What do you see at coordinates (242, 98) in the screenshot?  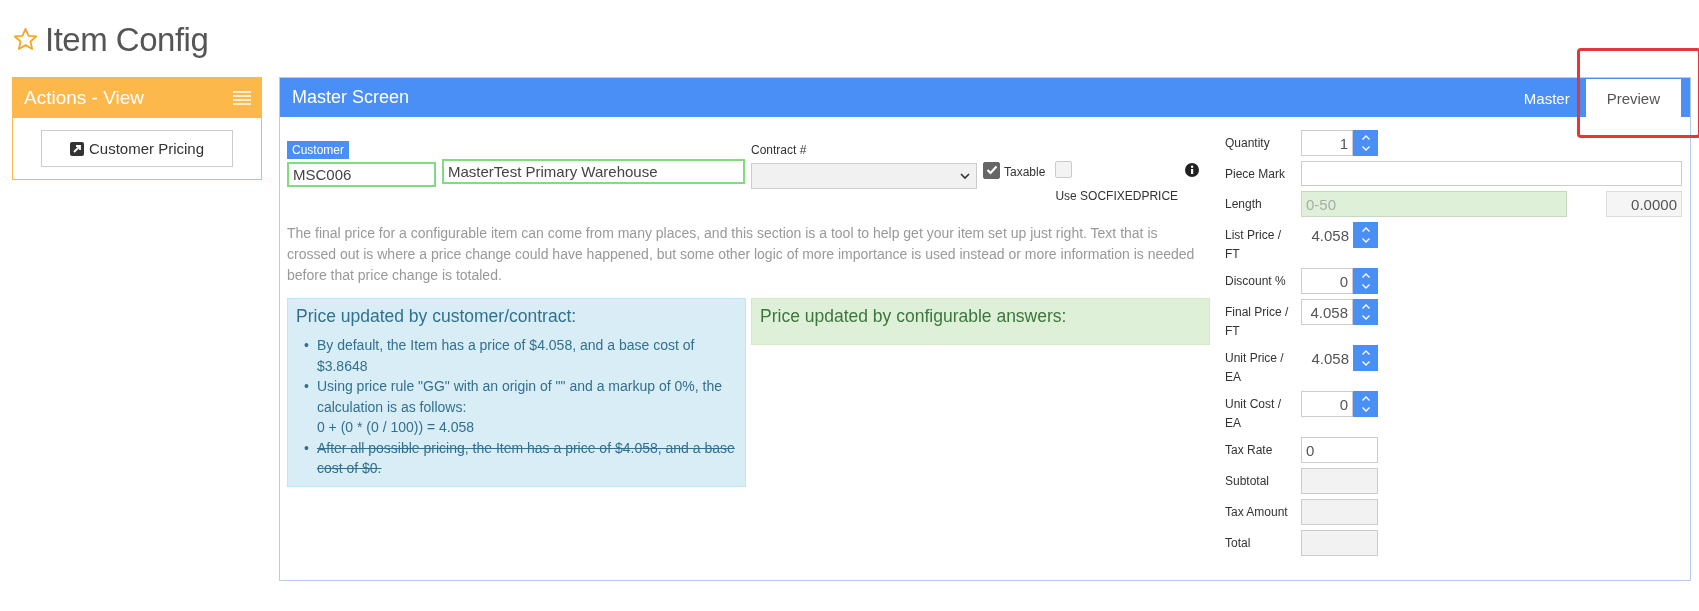 I see `menu-icon` at bounding box center [242, 98].